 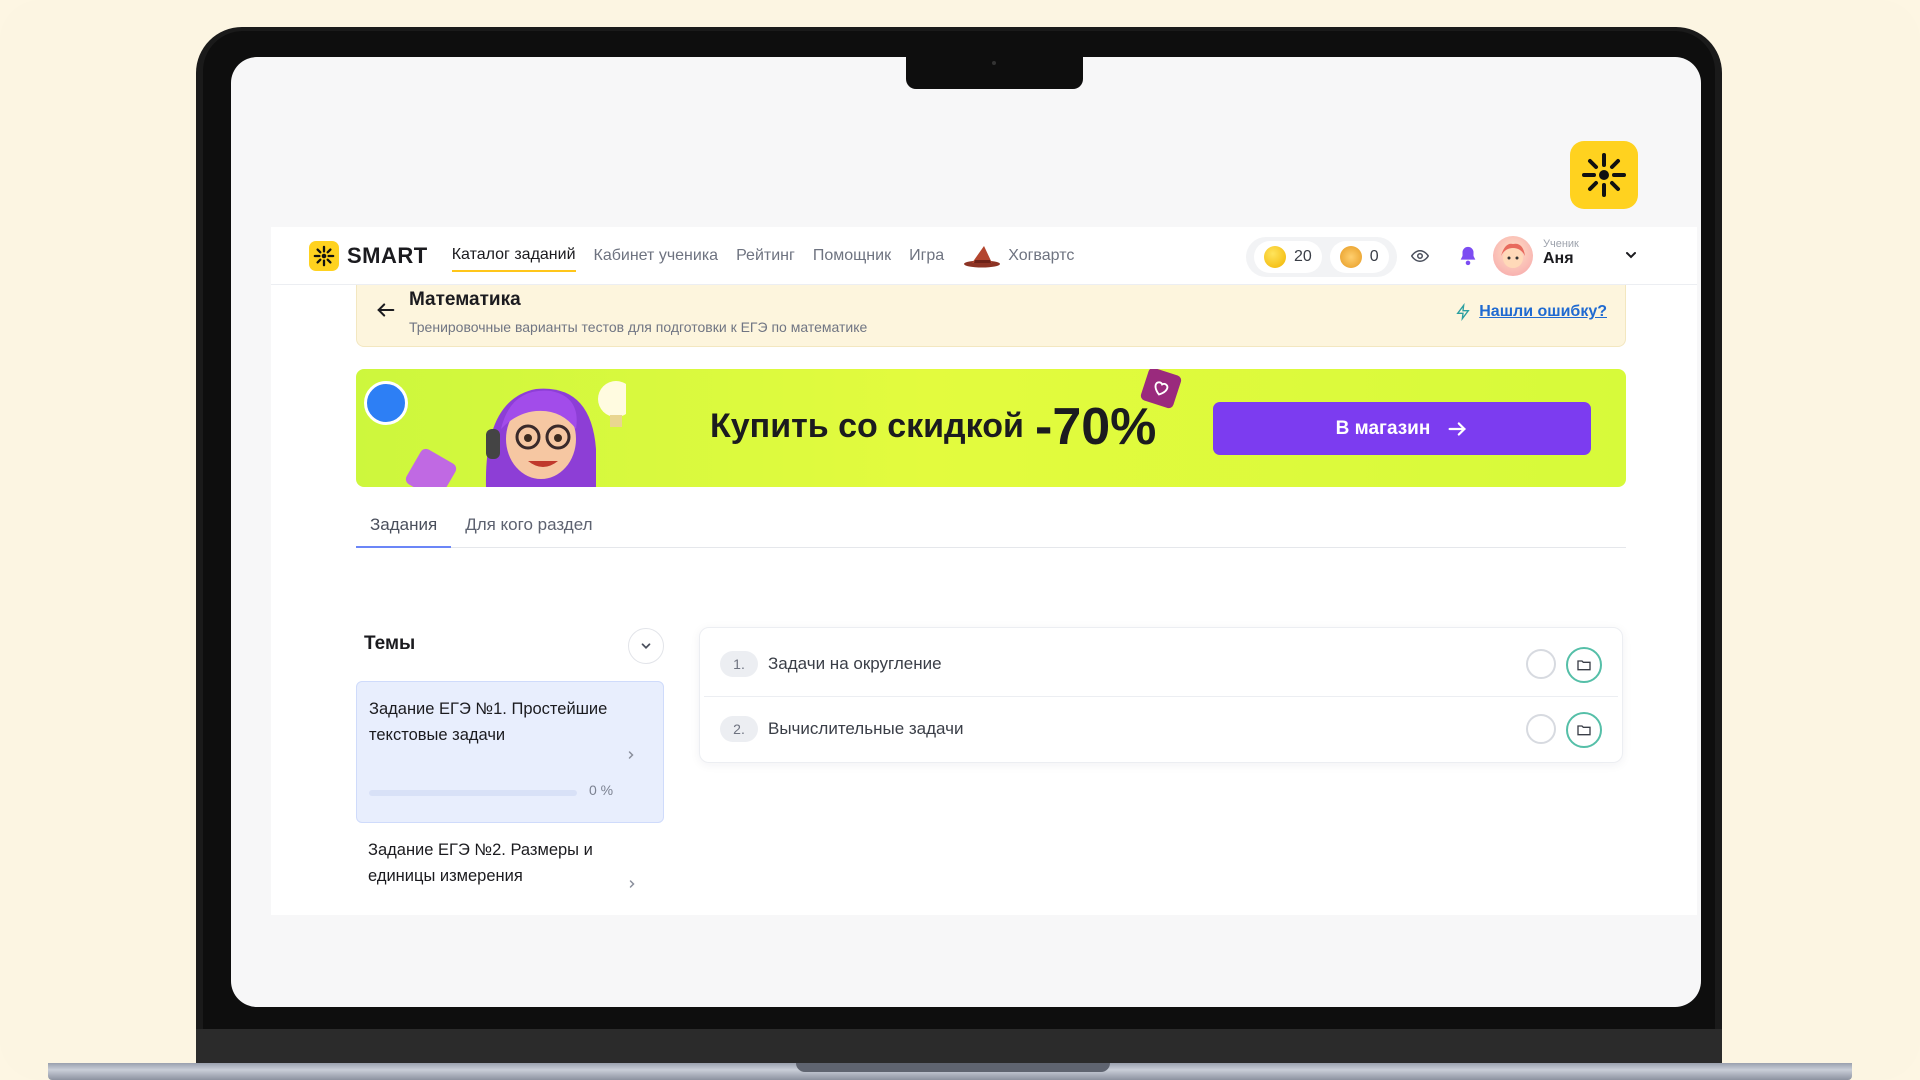 I want to click on avatar-face-icon, so click(x=1513, y=255).